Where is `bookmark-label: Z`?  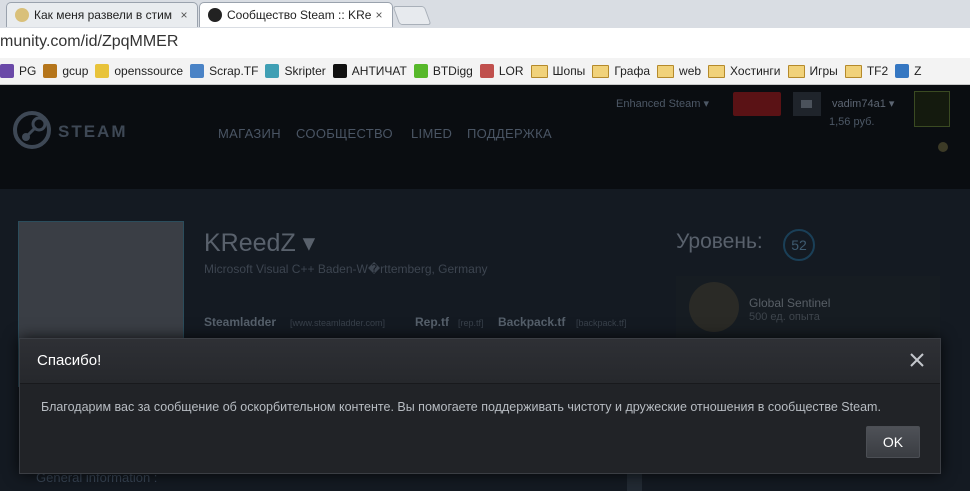 bookmark-label: Z is located at coordinates (918, 71).